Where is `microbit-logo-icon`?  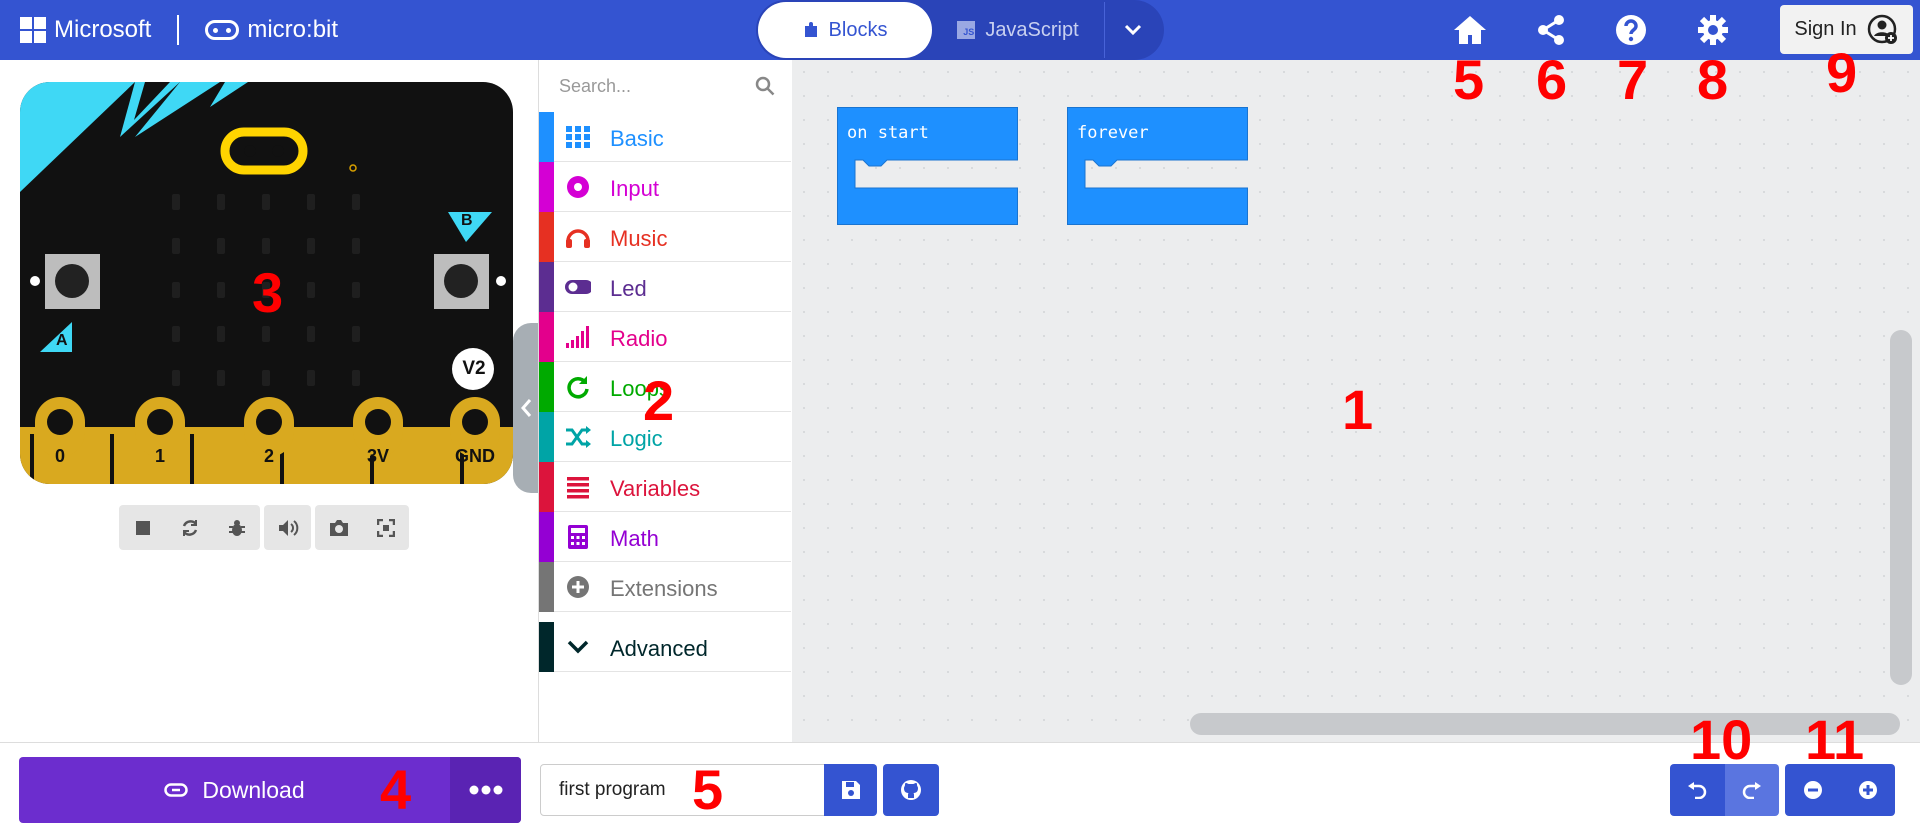 microbit-logo-icon is located at coordinates (222, 30).